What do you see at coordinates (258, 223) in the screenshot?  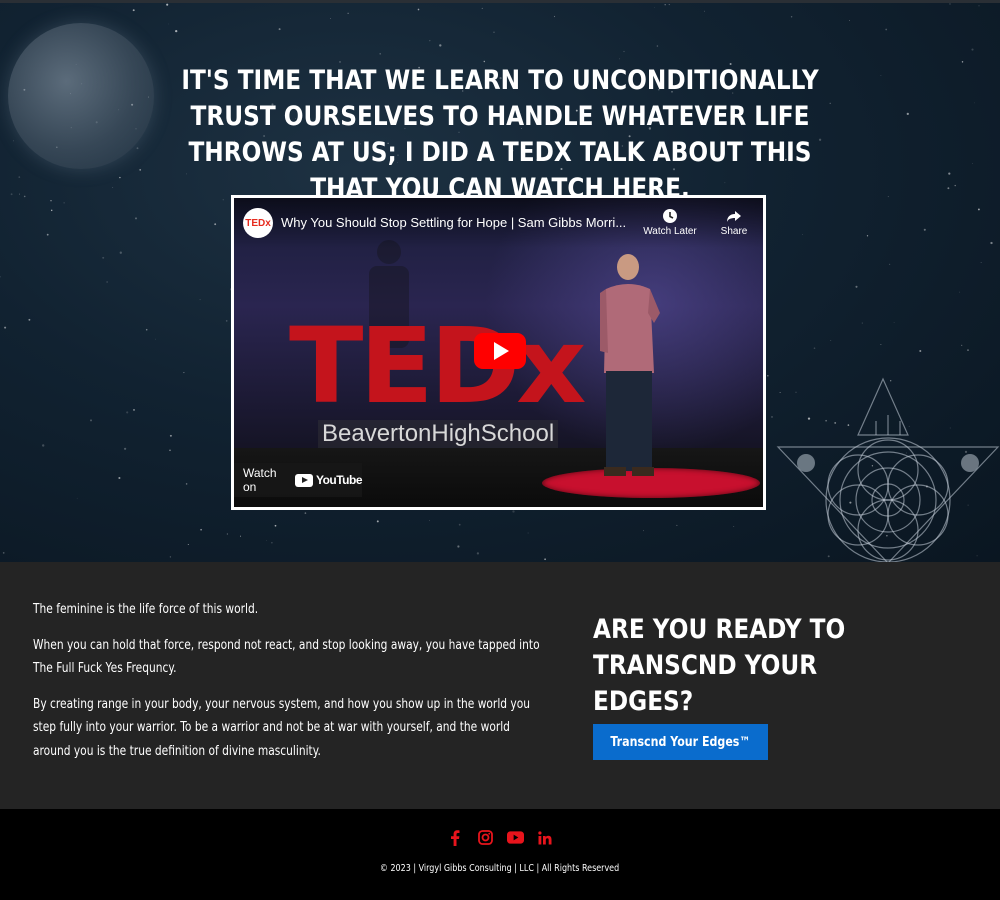 I see `channel-avatar: TEDx` at bounding box center [258, 223].